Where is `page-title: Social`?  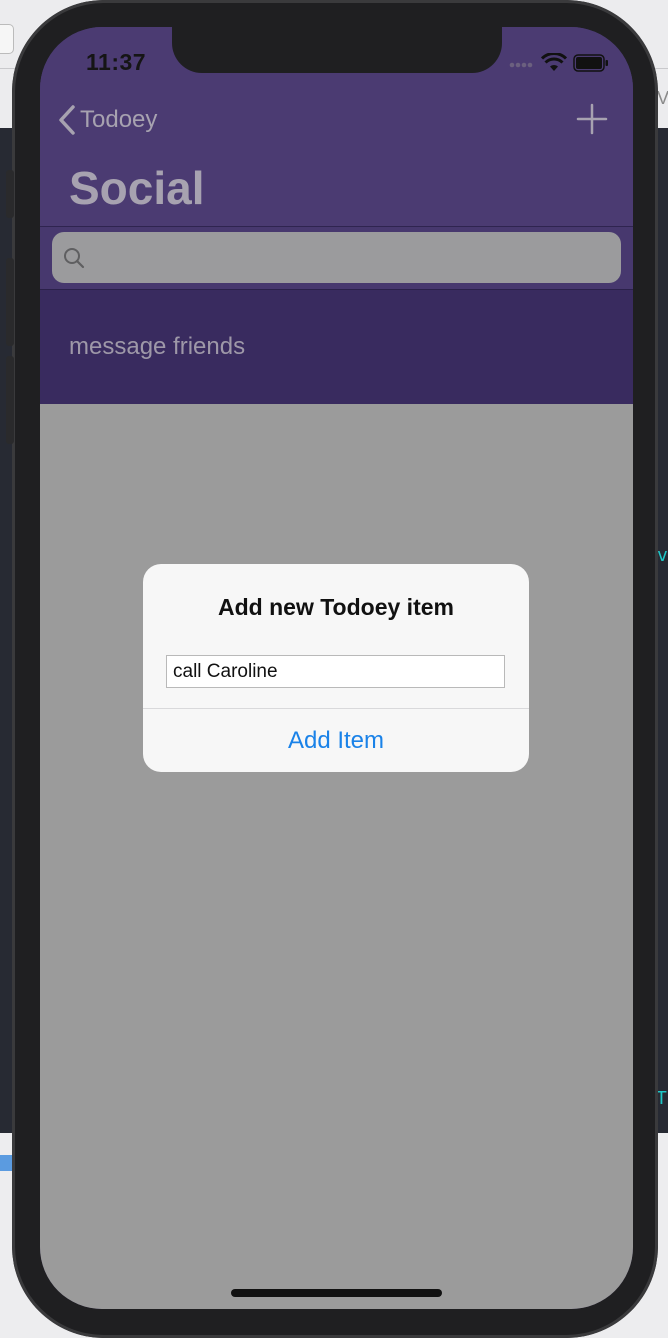
page-title: Social is located at coordinates (137, 188).